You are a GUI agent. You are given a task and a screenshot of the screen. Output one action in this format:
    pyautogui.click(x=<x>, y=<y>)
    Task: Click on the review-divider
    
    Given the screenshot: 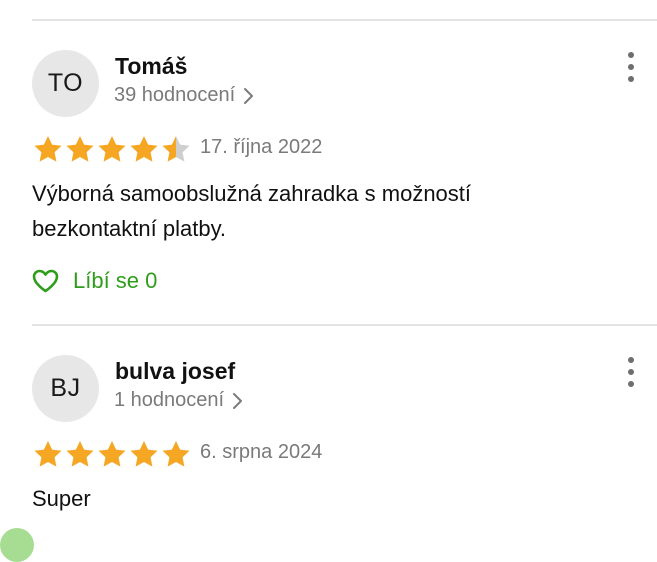 What is the action you would take?
    pyautogui.click(x=344, y=325)
    